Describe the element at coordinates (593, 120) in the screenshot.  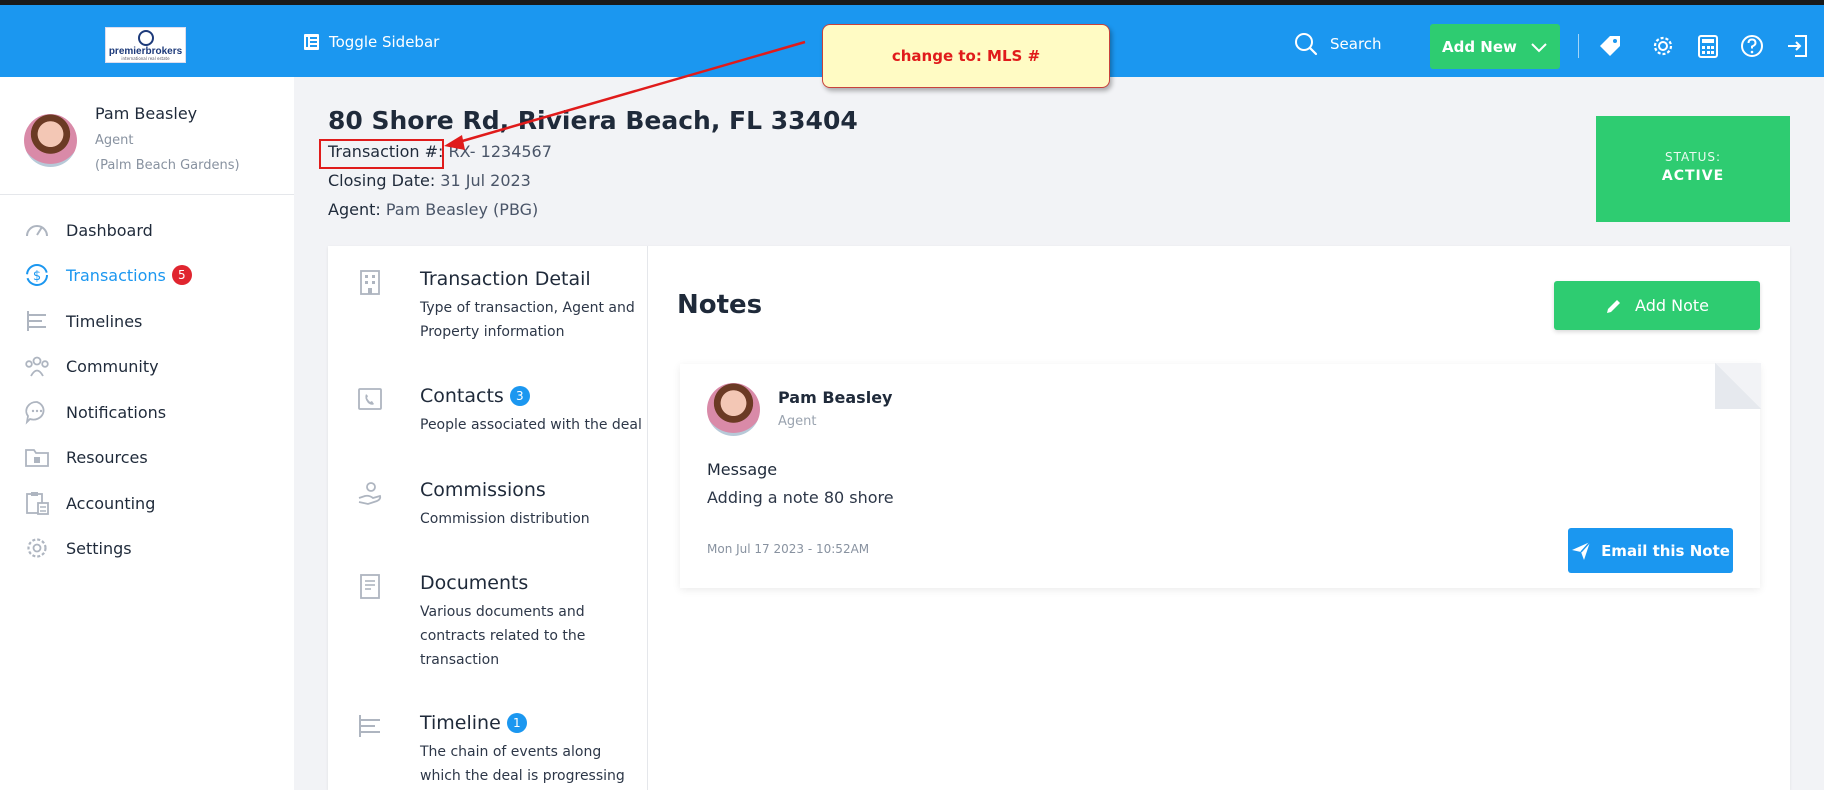
I see `property-address-title: 80 Shore Rd, Riviera Beach, FL 33404` at that location.